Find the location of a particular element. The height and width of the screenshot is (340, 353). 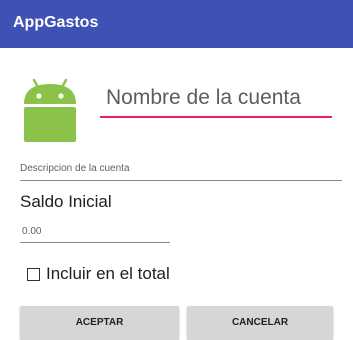

android-icon is located at coordinates (50, 109).